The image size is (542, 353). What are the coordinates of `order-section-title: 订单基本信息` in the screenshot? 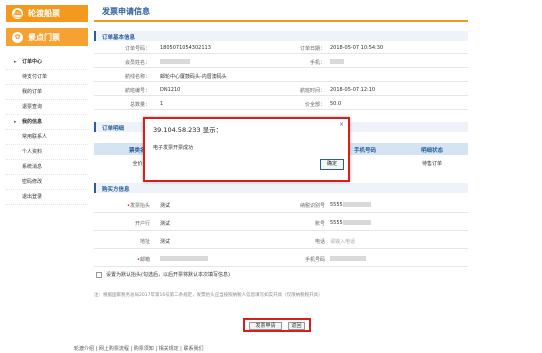 It's located at (281, 36).